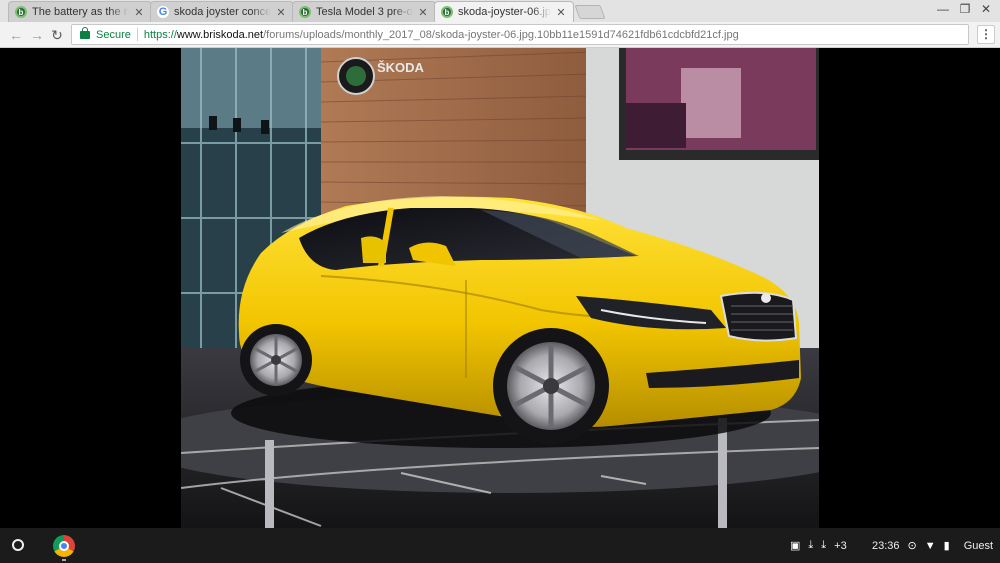 Image resolution: width=1000 pixels, height=563 pixels. Describe the element at coordinates (840, 545) in the screenshot. I see `notification-count: +3` at that location.